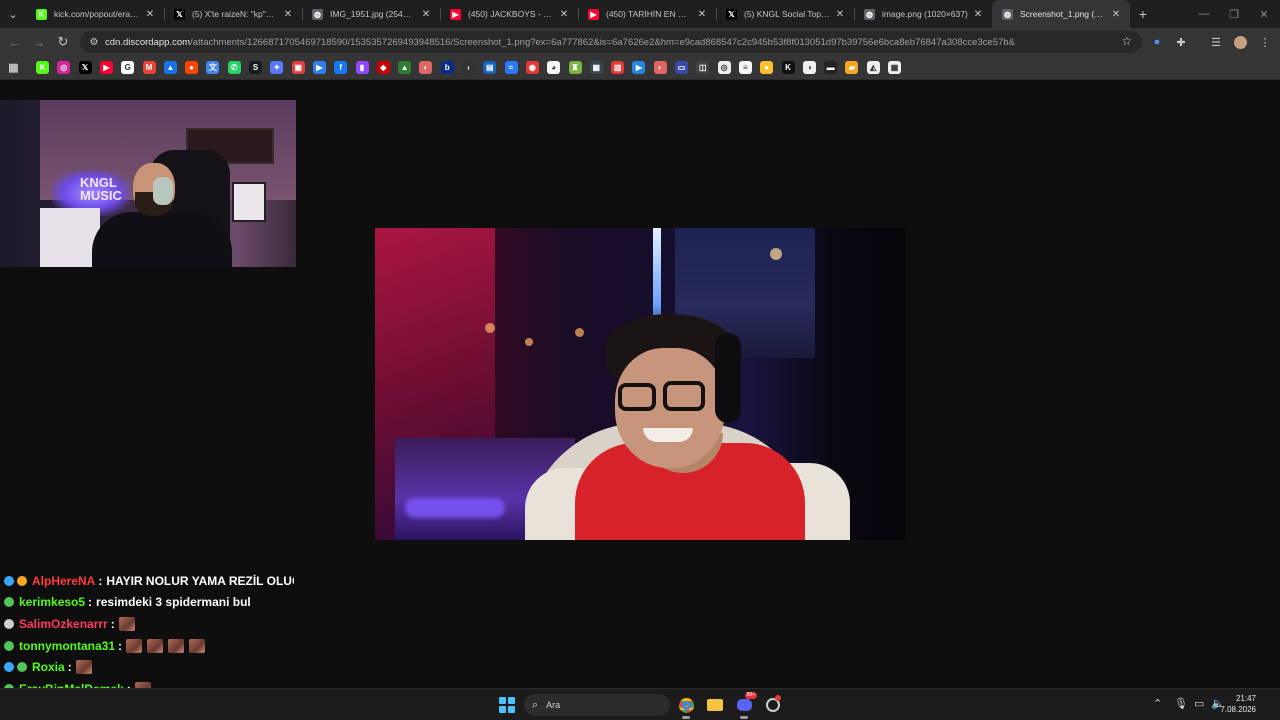 This screenshot has height=720, width=1280. I want to click on tab-search-chevron-icon: ⌄, so click(13, 14).